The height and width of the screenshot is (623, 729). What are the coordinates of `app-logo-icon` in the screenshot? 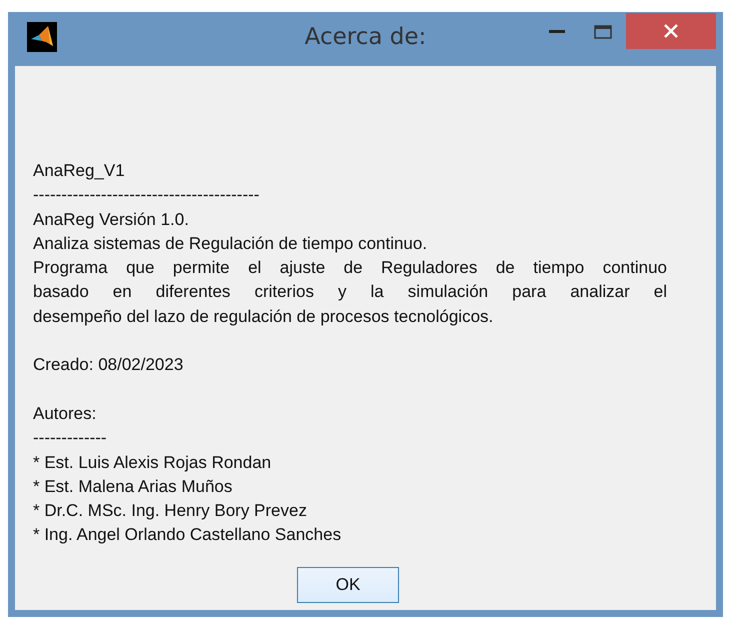 It's located at (42, 37).